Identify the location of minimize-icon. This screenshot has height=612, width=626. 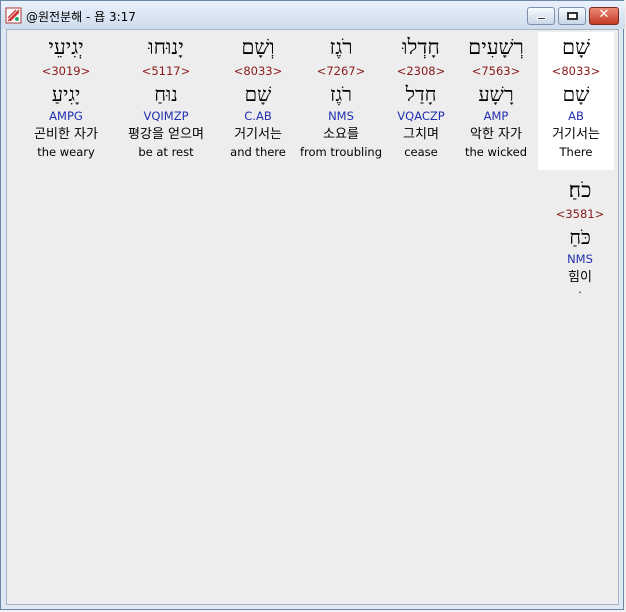
(541, 18).